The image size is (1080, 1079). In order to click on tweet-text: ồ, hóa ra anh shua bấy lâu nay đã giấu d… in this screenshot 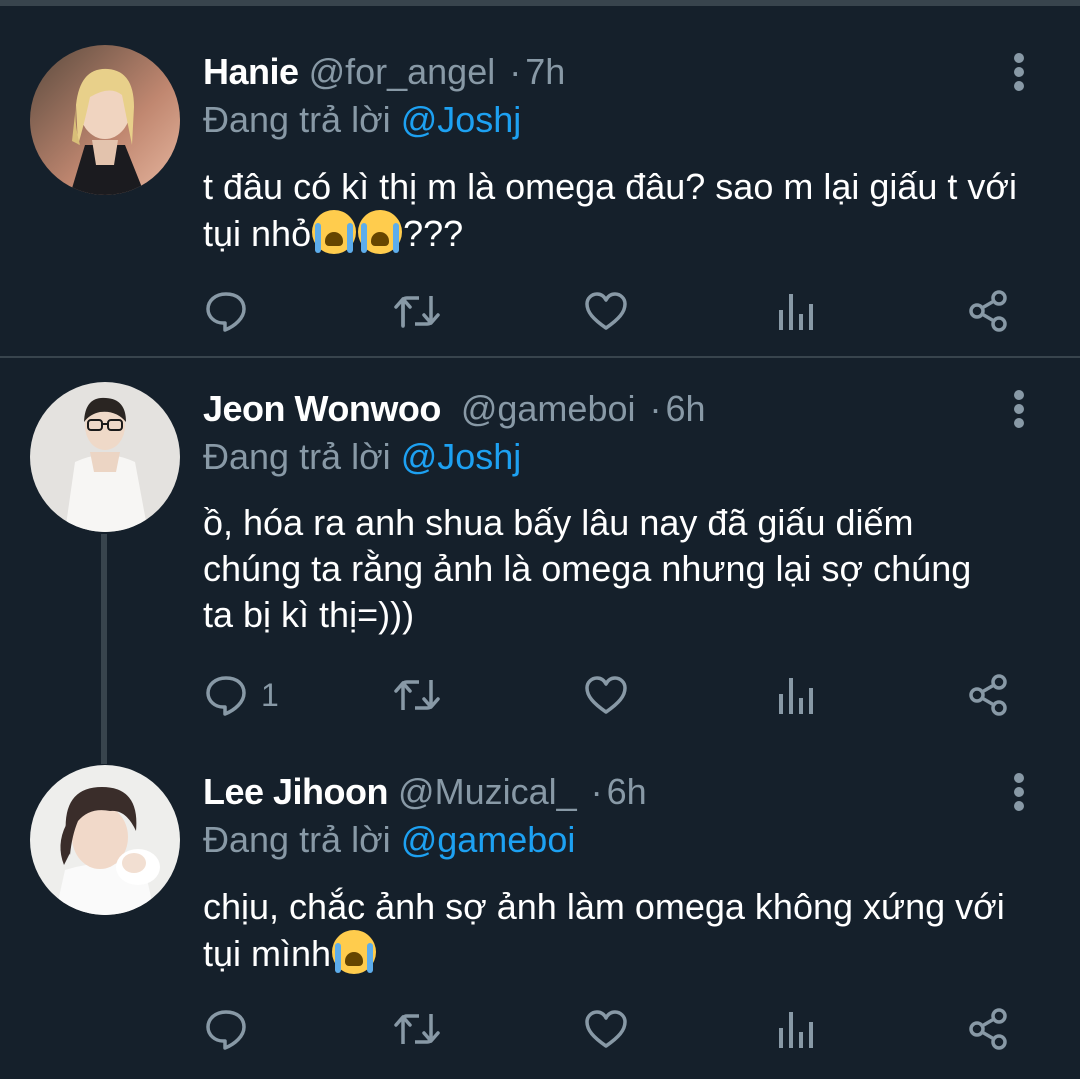, I will do `click(603, 569)`.